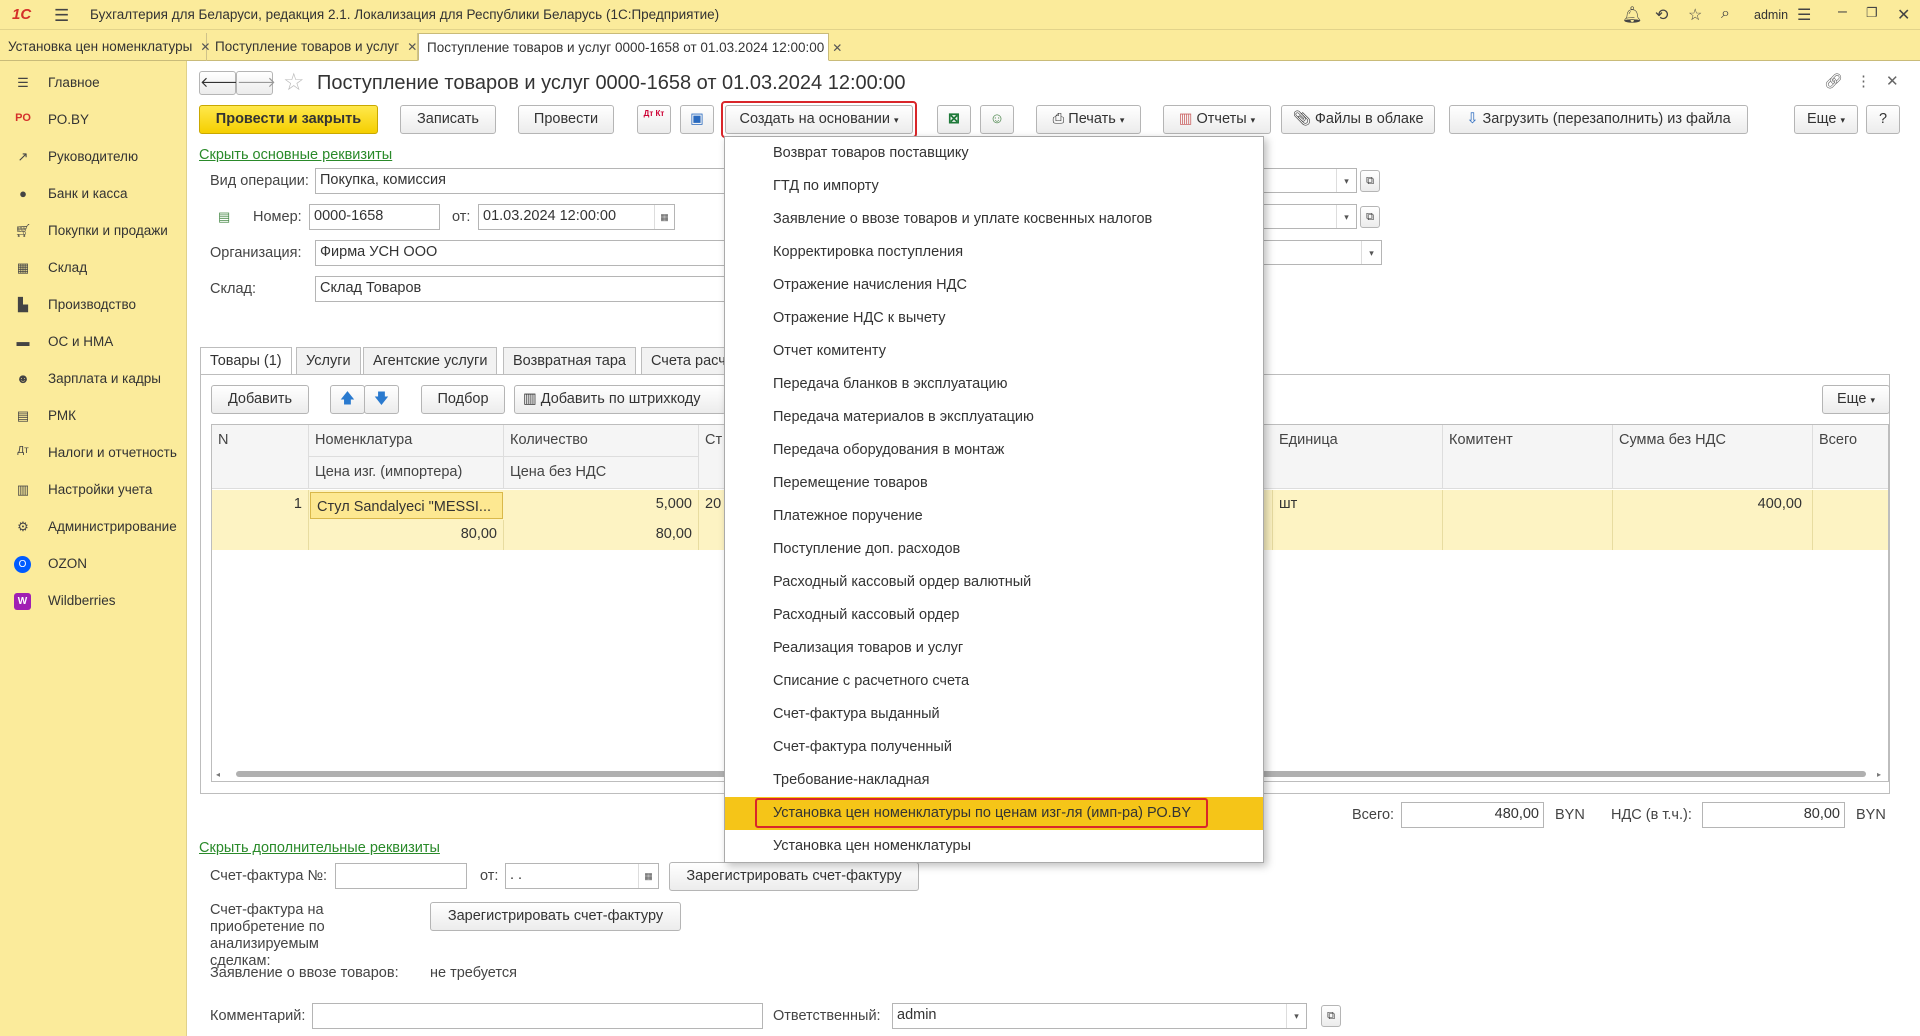  Describe the element at coordinates (537, 1016) in the screenshot. I see `comment-field` at that location.